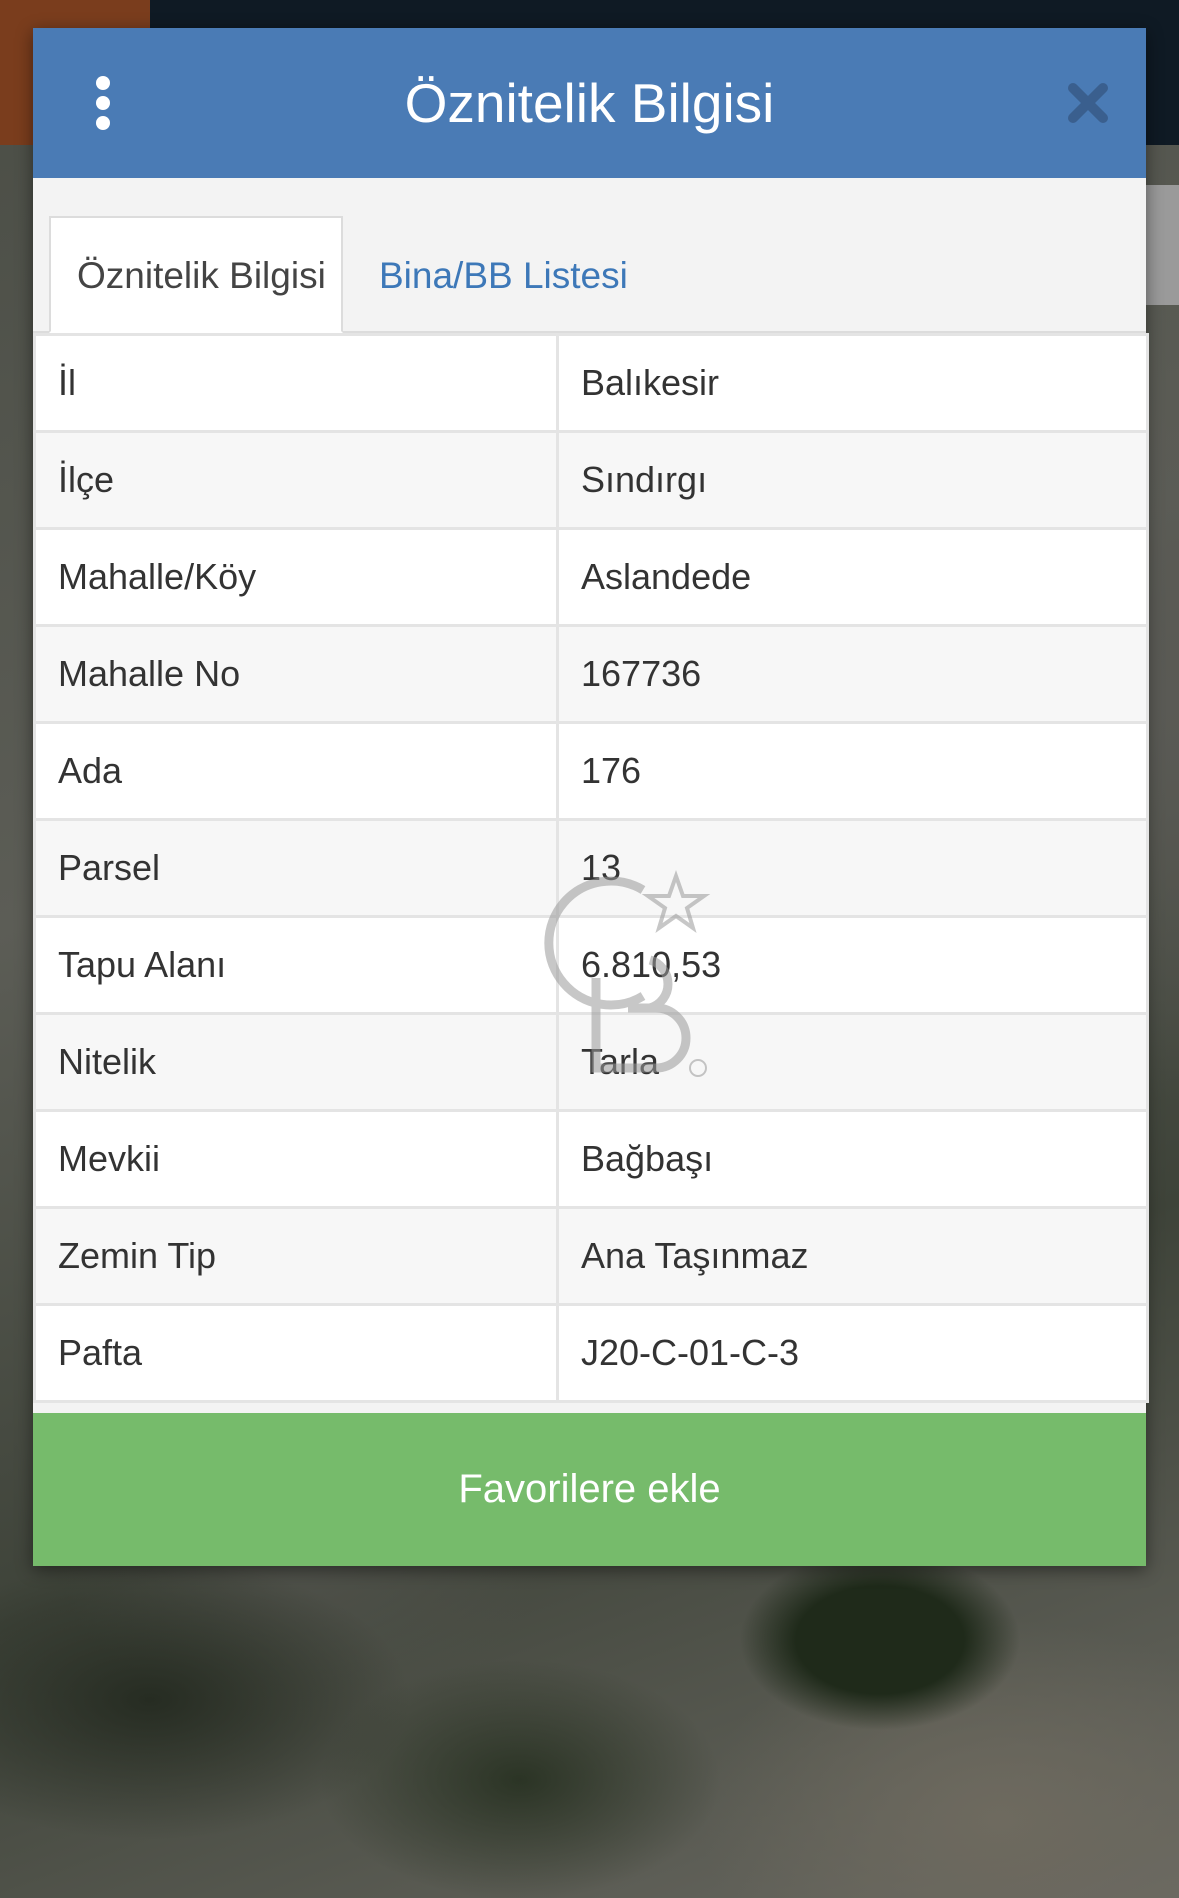 Image resolution: width=1179 pixels, height=1898 pixels. What do you see at coordinates (852, 1353) in the screenshot?
I see `attribute-value: J20-C-01-C-3` at bounding box center [852, 1353].